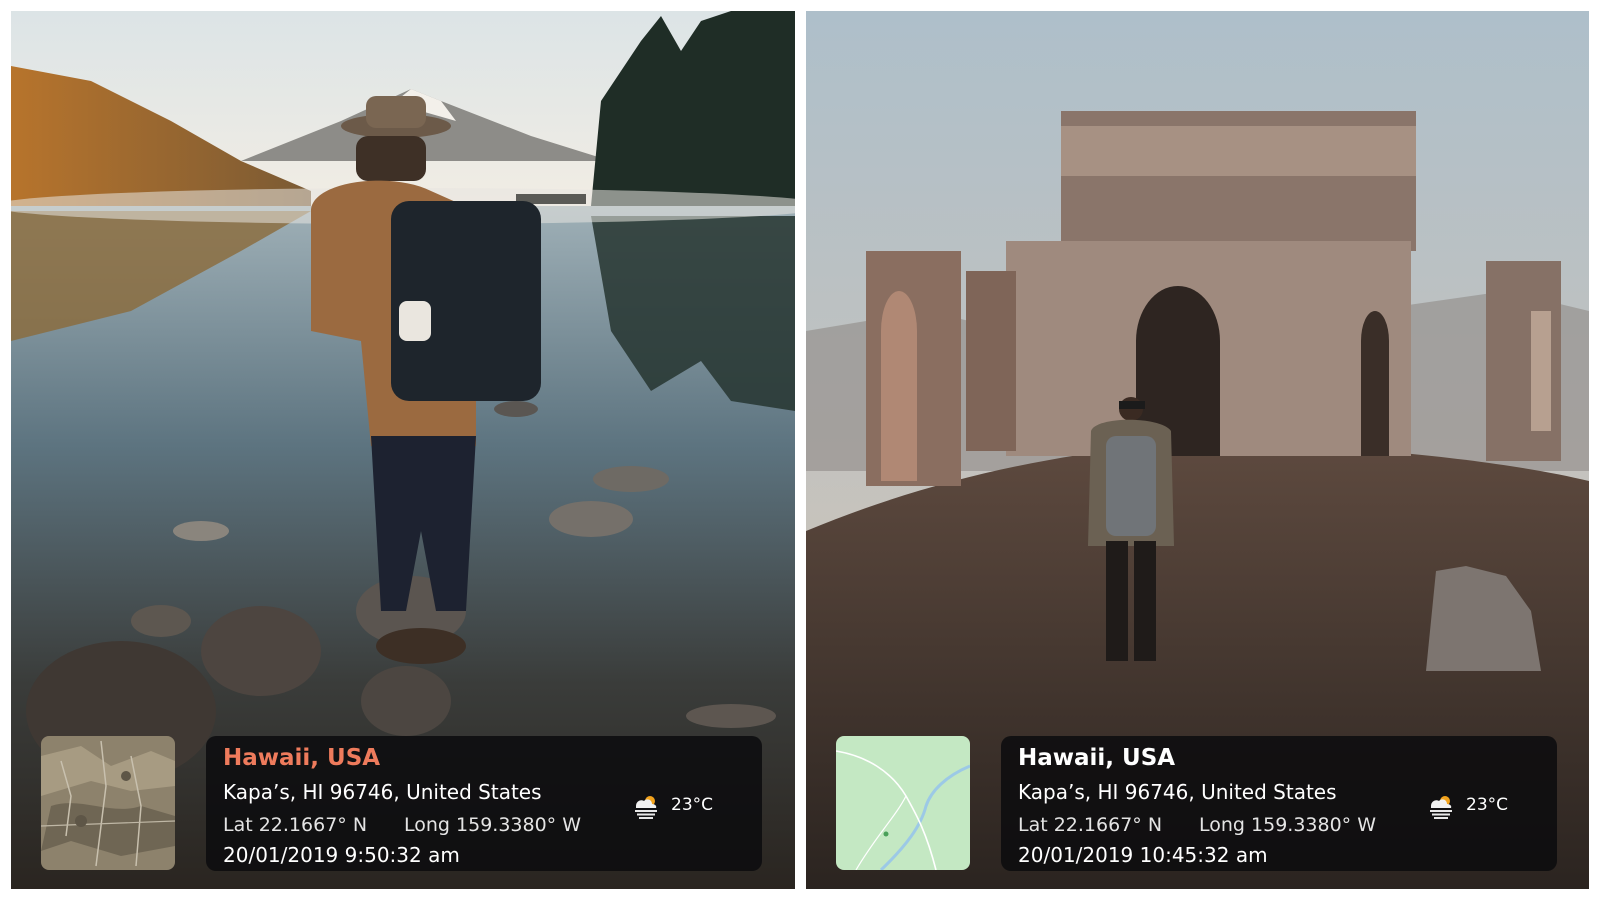 This screenshot has height=900, width=1600. Describe the element at coordinates (1143, 855) in the screenshot. I see `datetime-text: 20/01/2019 10:45:32 am` at that location.